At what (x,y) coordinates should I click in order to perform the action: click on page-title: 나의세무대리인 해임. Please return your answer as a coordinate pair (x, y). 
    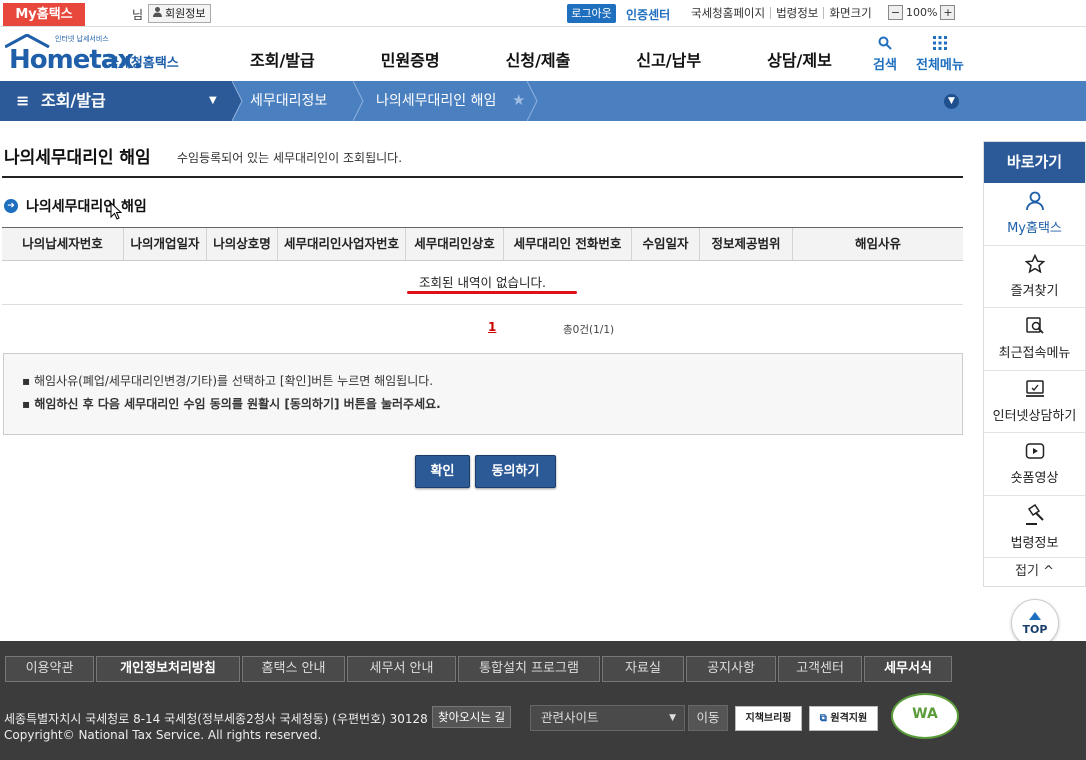
    Looking at the image, I should click on (77, 158).